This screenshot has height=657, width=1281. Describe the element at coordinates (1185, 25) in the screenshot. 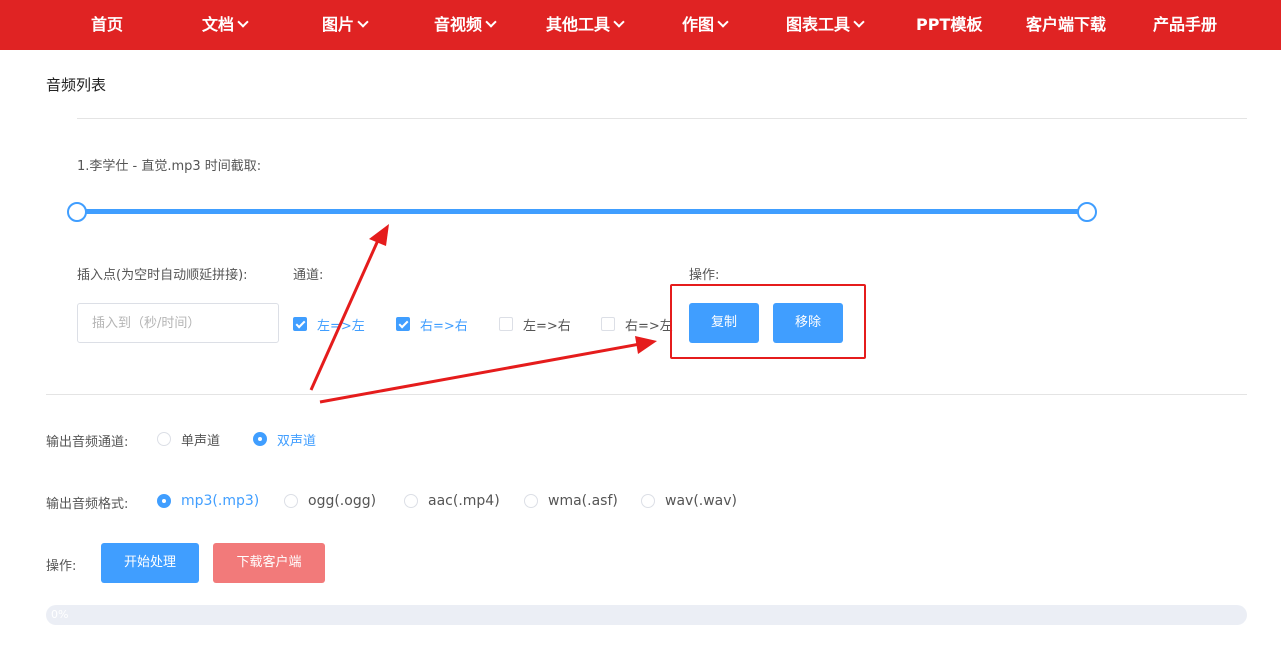

I see `nav-product-manual: 产品手册` at that location.